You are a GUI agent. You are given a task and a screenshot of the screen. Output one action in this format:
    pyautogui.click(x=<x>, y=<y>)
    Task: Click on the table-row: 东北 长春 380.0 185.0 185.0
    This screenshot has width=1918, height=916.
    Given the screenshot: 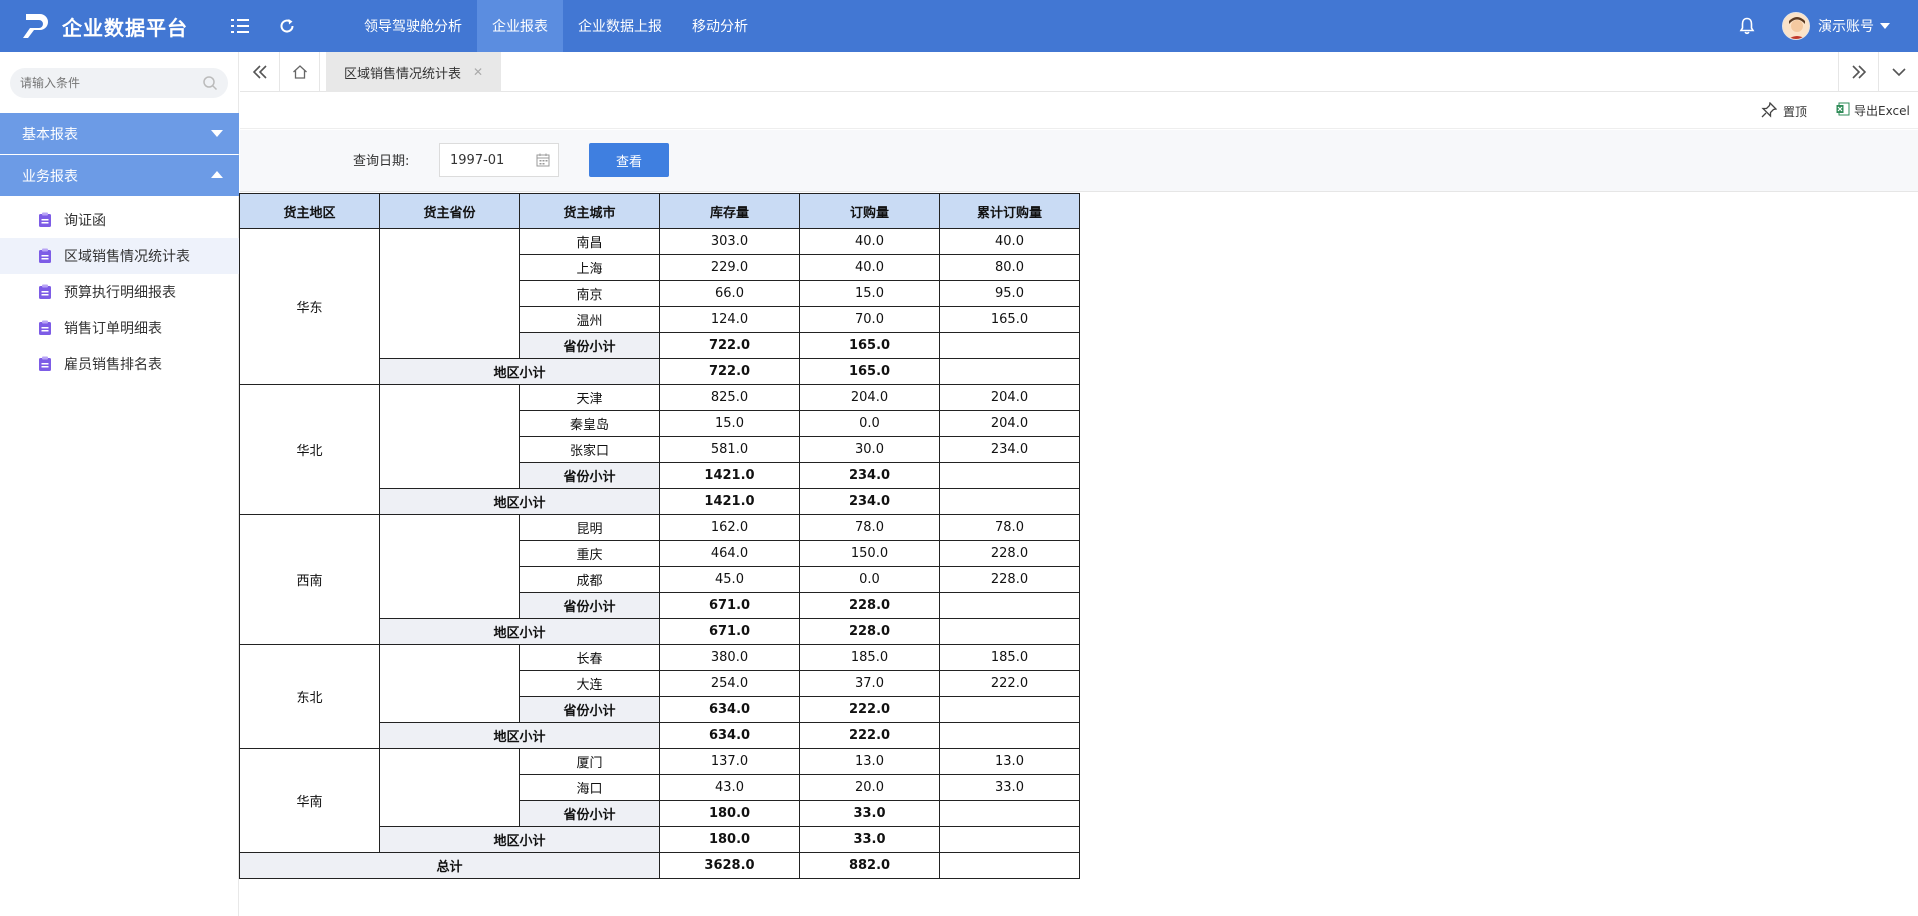 What is the action you would take?
    pyautogui.click(x=659, y=696)
    